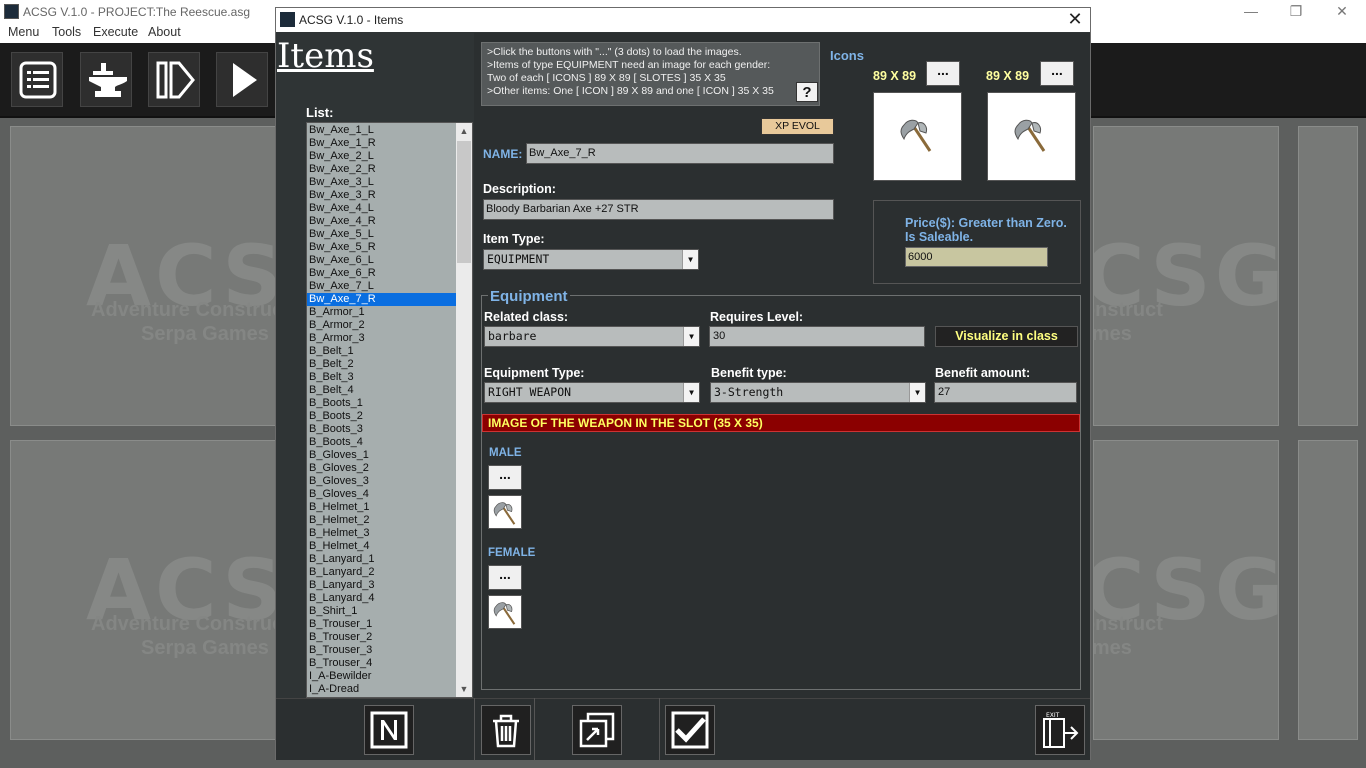 The height and width of the screenshot is (768, 1366). I want to click on list-item: B_Gloves_4, so click(382, 494).